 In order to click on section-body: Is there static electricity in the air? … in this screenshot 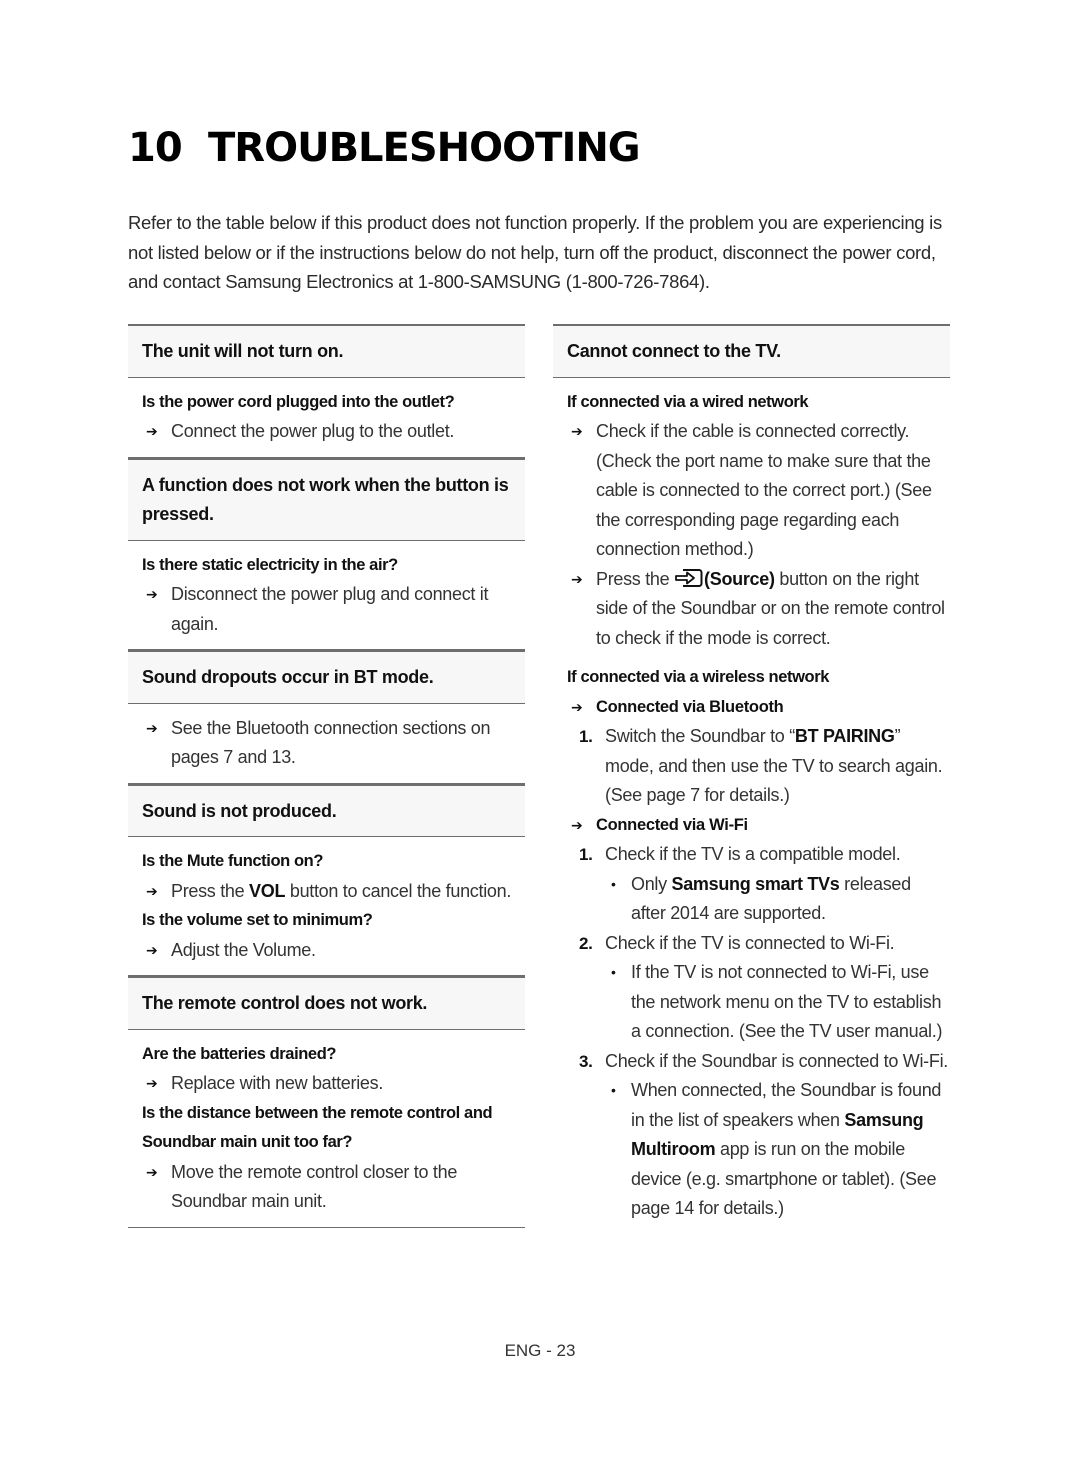, I will do `click(326, 595)`.